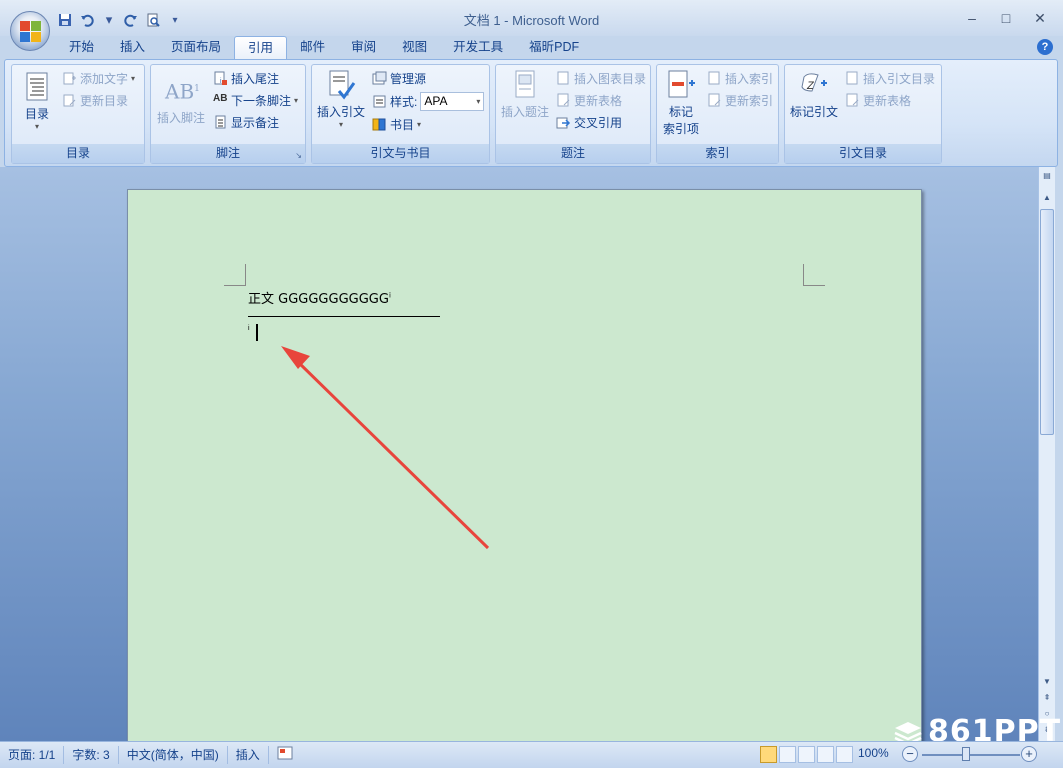  What do you see at coordinates (966, 754) in the screenshot?
I see `zoom-slider-thumb` at bounding box center [966, 754].